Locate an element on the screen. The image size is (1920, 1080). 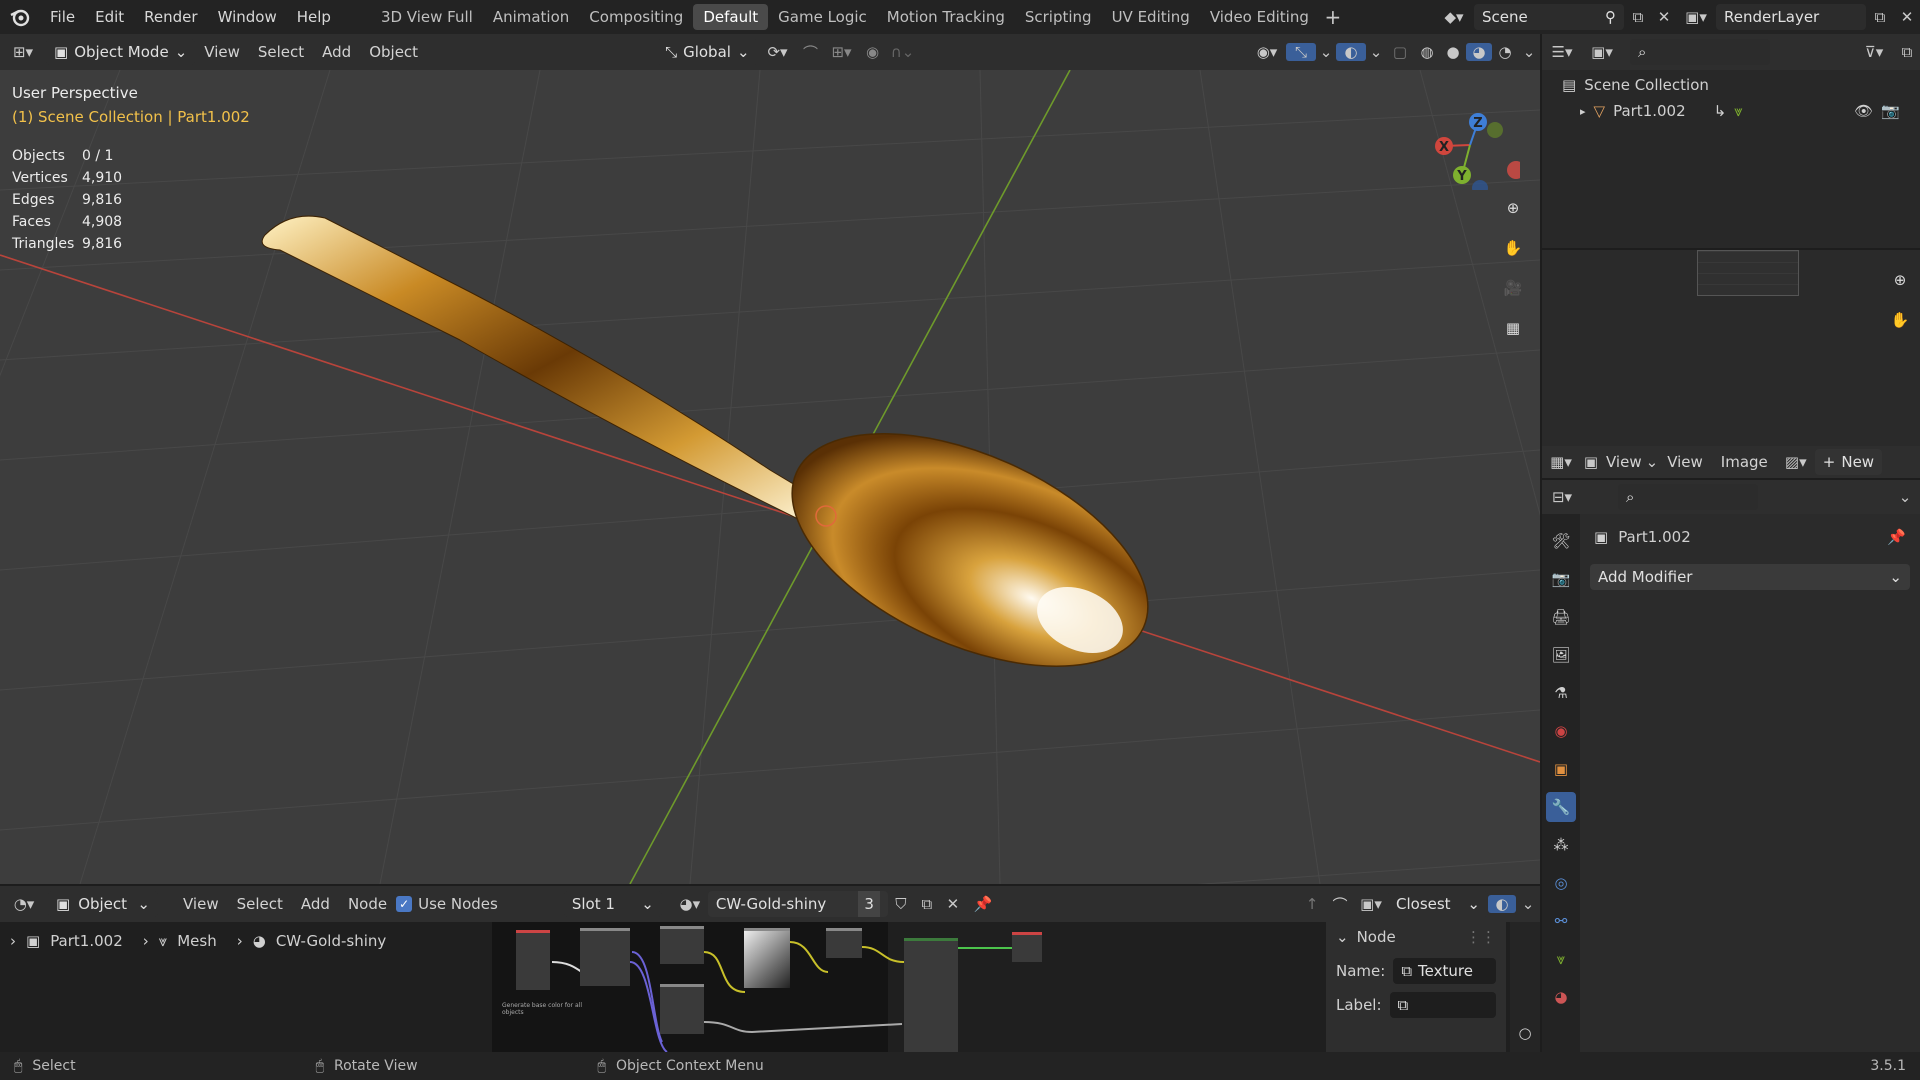
tab-video-editing: Video Editing is located at coordinates (1259, 17).